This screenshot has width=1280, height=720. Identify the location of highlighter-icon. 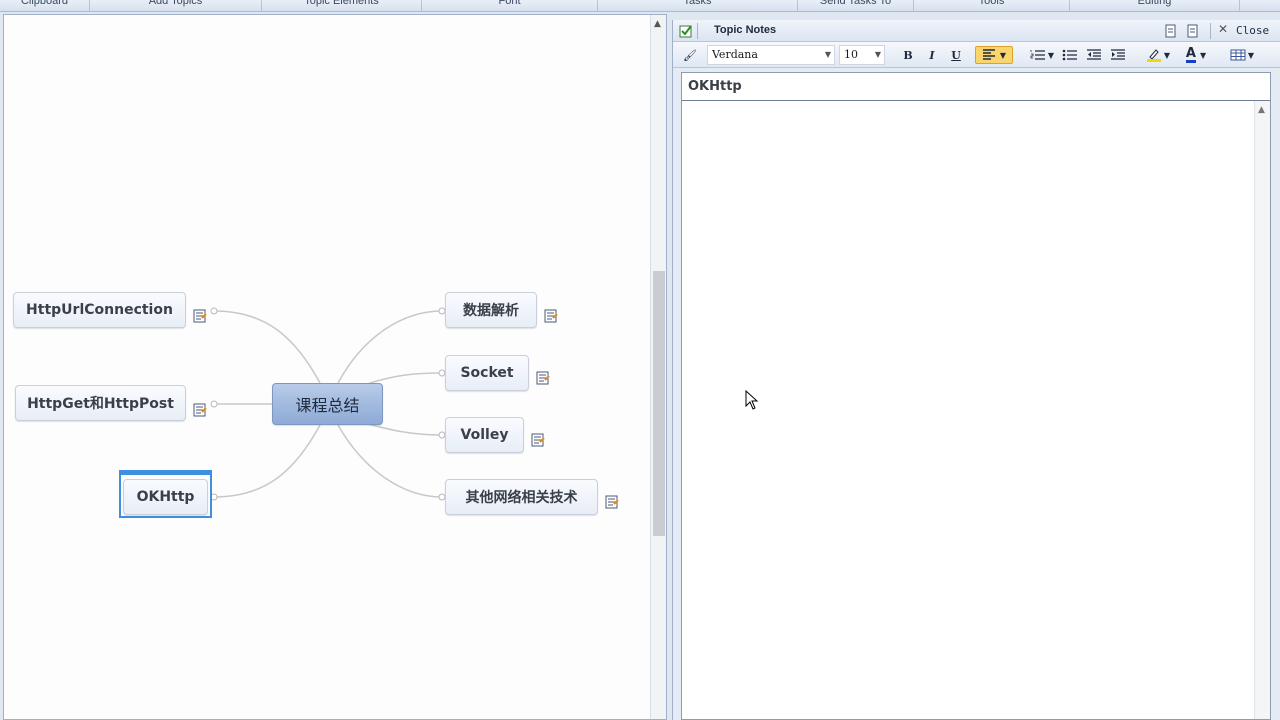
(1153, 55).